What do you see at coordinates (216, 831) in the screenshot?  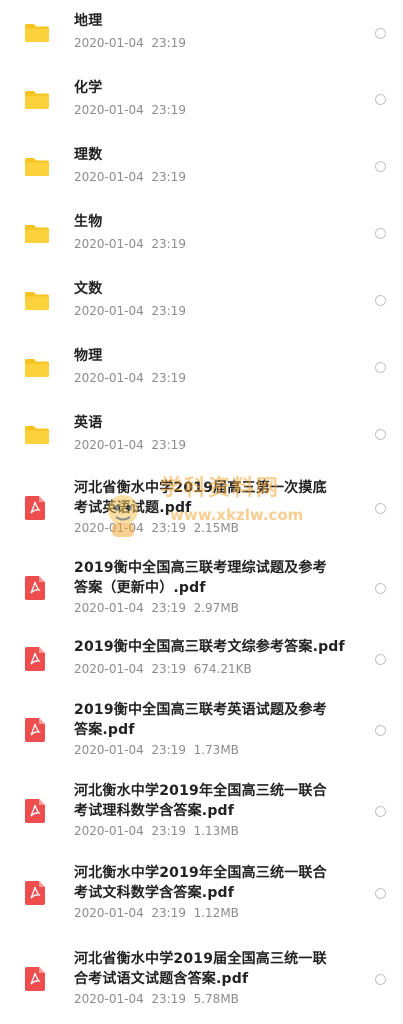 I see `file-size: 1.13MB` at bounding box center [216, 831].